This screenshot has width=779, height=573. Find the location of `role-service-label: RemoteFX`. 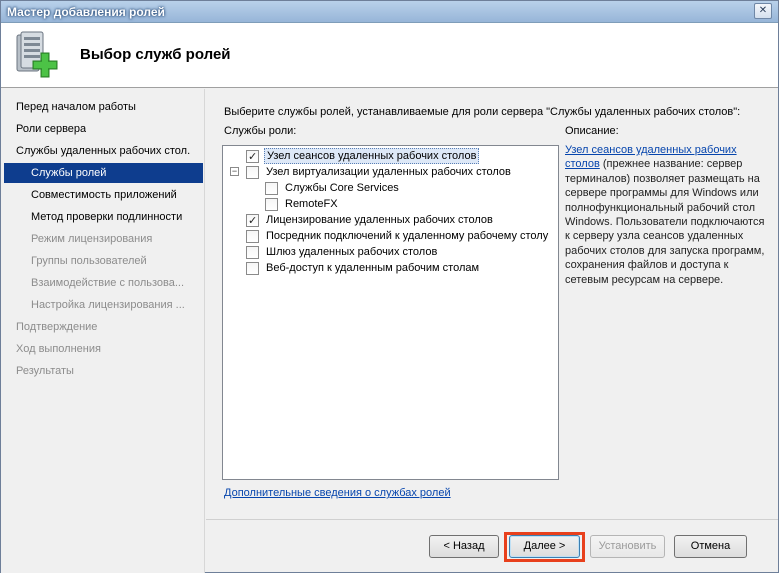

role-service-label: RemoteFX is located at coordinates (311, 204).